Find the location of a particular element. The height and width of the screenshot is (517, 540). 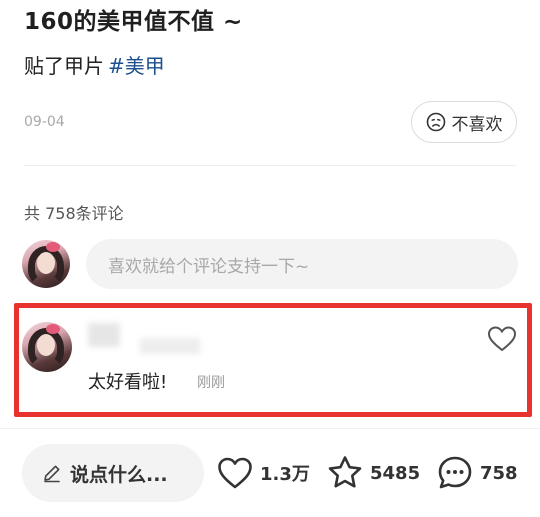

dislike-label: 不喜欢 is located at coordinates (477, 124).